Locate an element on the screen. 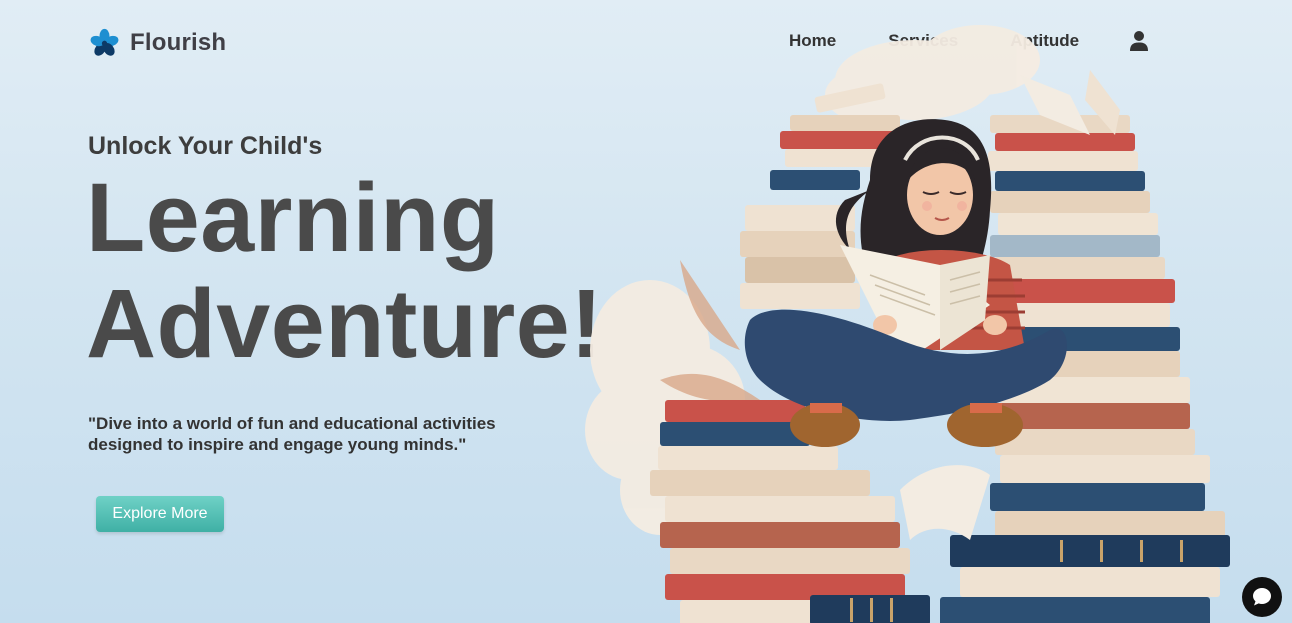 This screenshot has height=623, width=1292. chat-widget-button is located at coordinates (1262, 597).